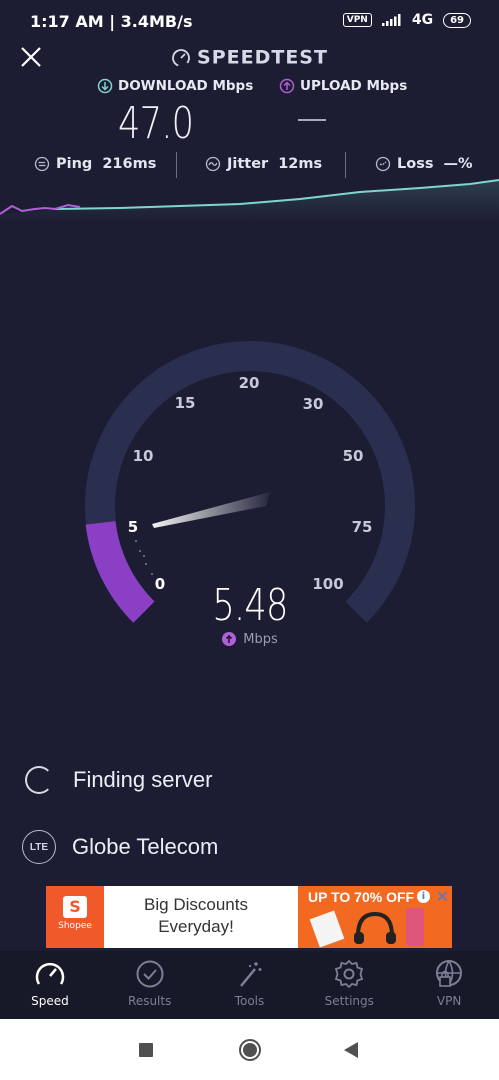 The width and height of the screenshot is (499, 1080). I want to click on battery-icon: 69, so click(457, 20).